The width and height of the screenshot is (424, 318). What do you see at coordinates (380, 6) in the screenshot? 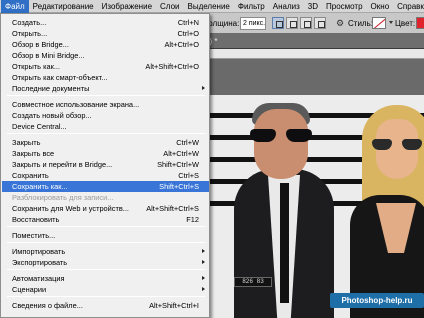
I see `menu-item: Окно` at bounding box center [380, 6].